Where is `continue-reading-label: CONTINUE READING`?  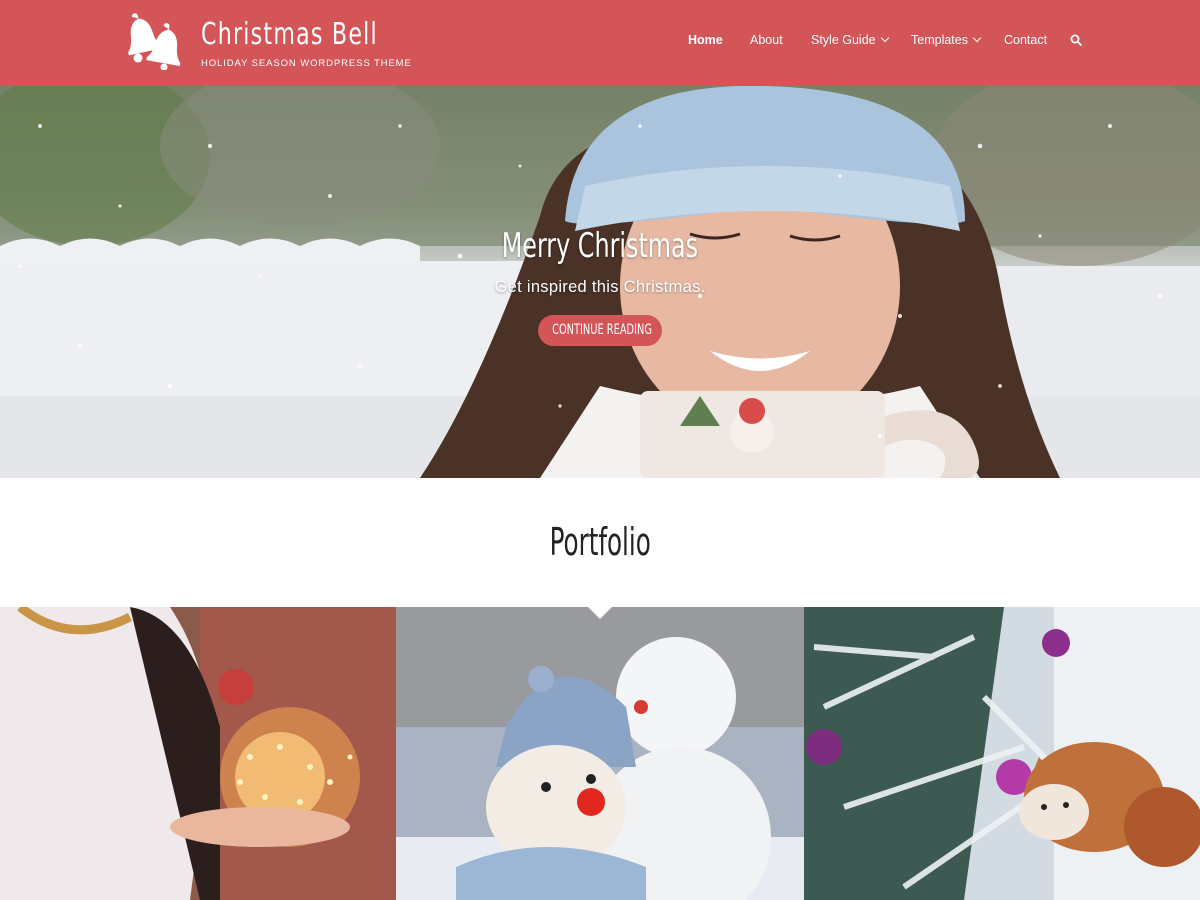
continue-reading-label: CONTINUE READING is located at coordinates (602, 330).